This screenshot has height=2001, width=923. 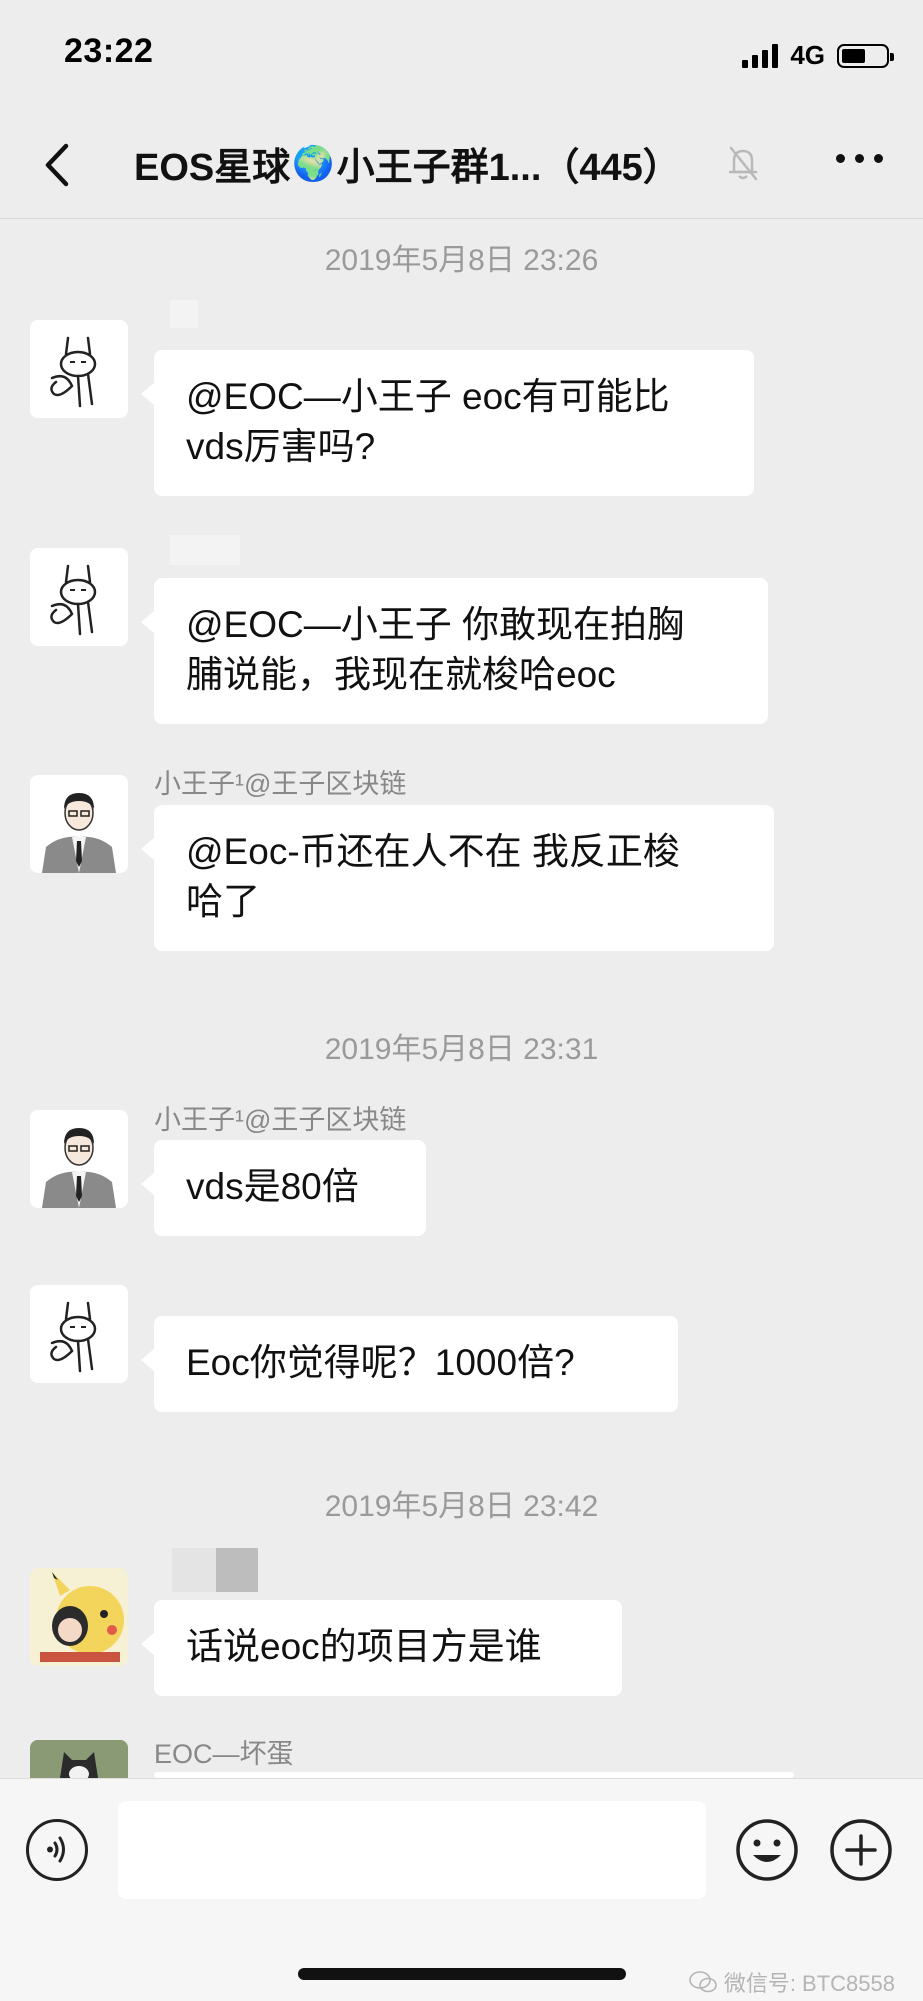 What do you see at coordinates (223, 901) in the screenshot?
I see `message-text-line: 哈了` at bounding box center [223, 901].